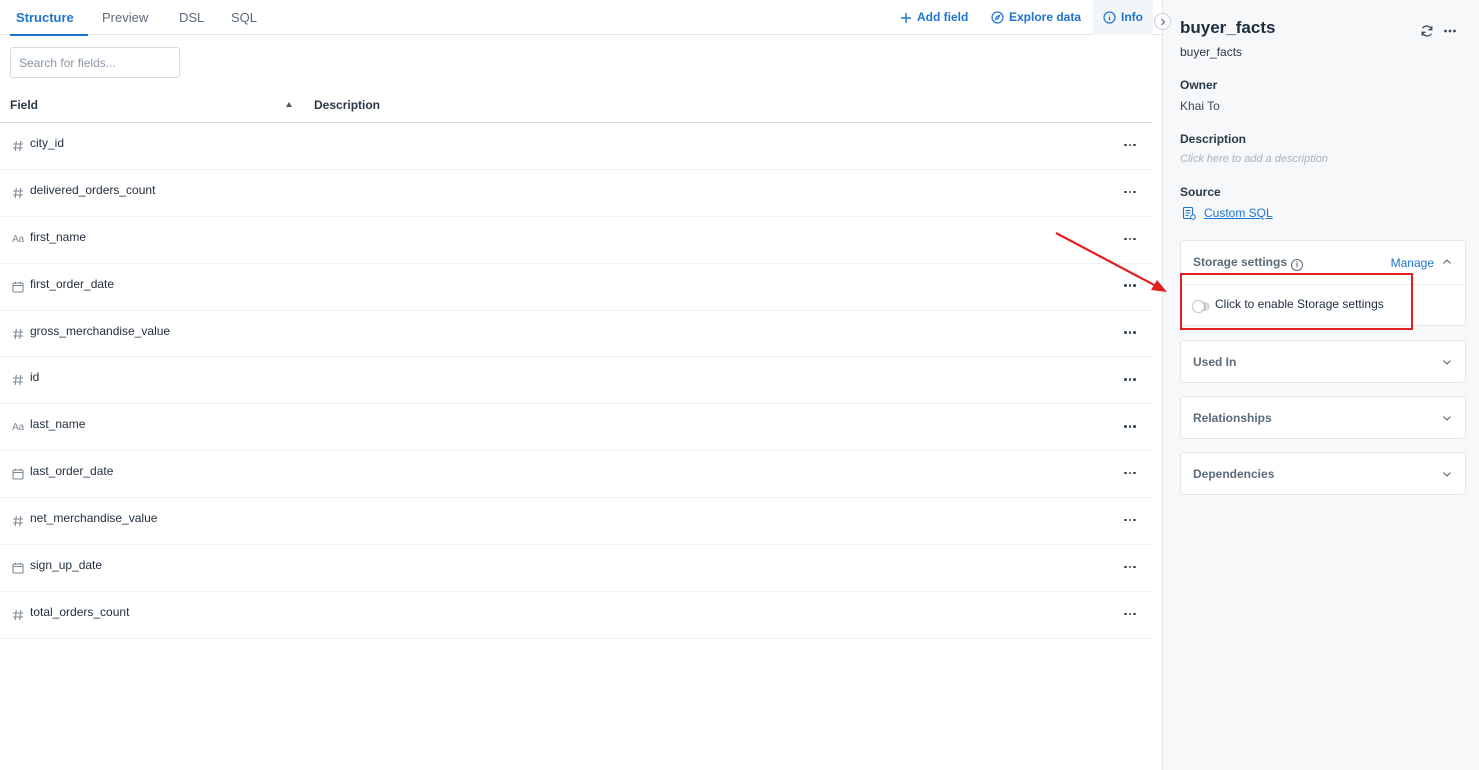  I want to click on field-name: first_name, so click(58, 236).